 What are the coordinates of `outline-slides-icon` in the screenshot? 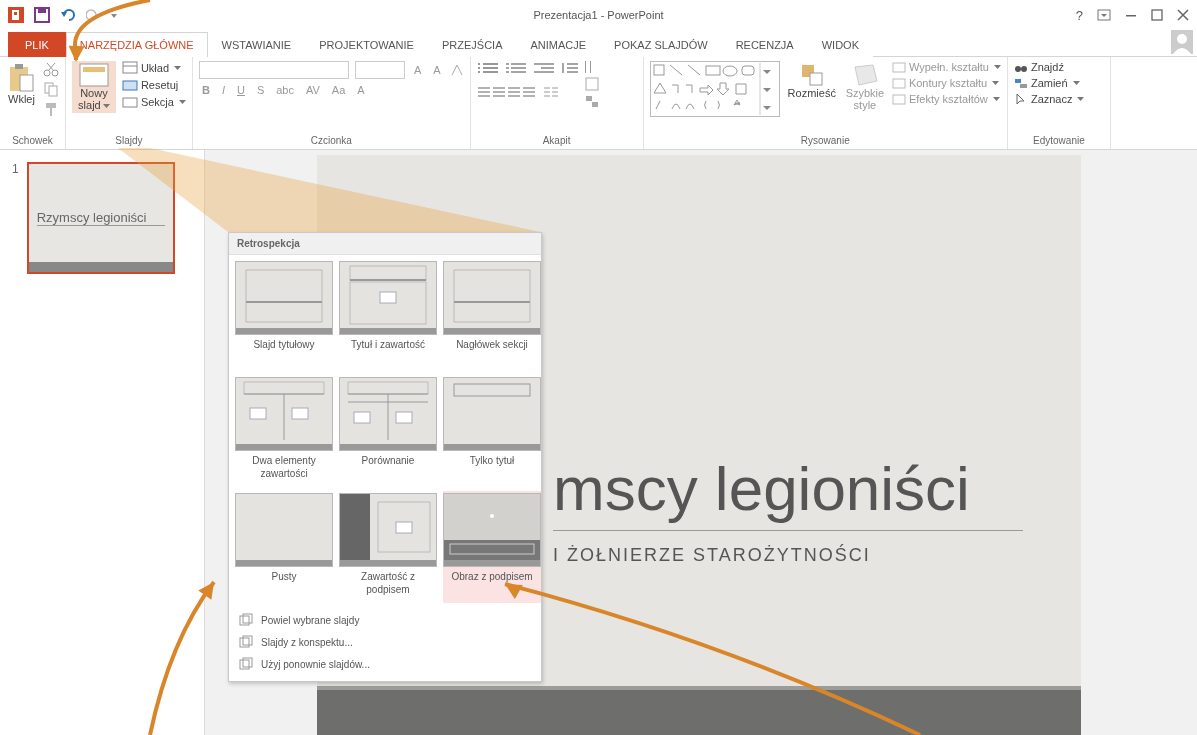 It's located at (246, 642).